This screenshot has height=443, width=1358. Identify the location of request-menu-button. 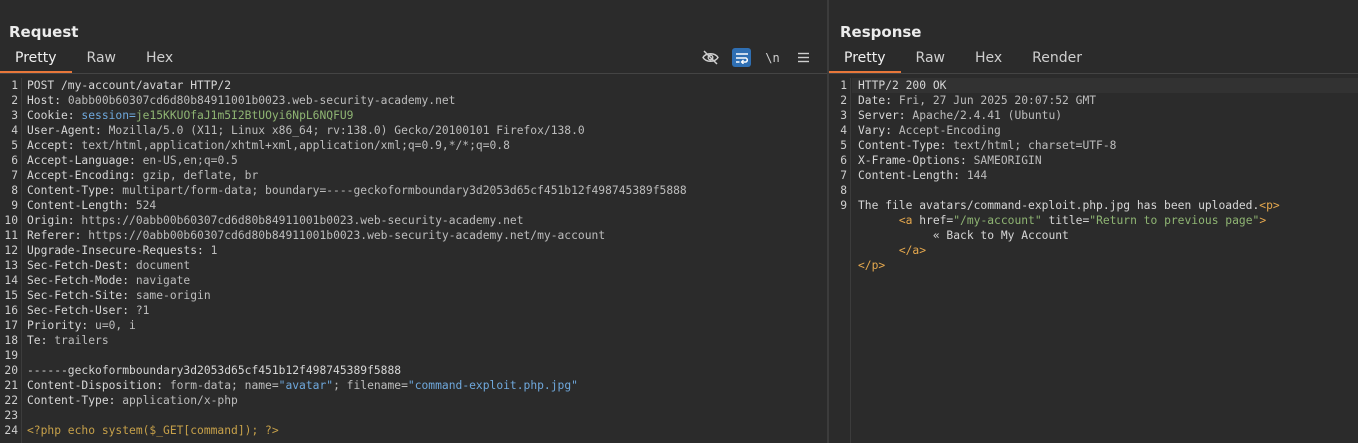
(803, 57).